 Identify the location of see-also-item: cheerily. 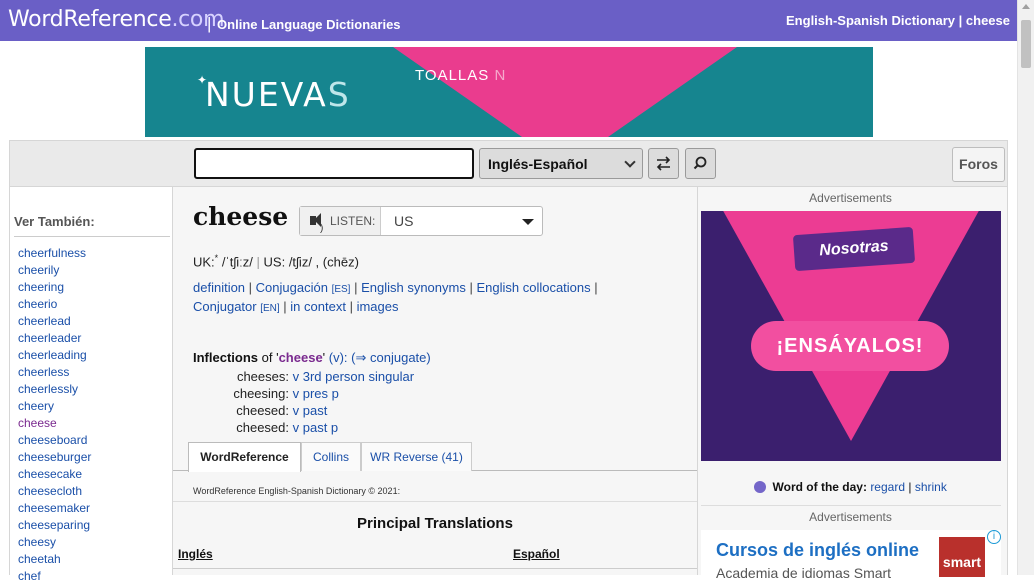
(54, 270).